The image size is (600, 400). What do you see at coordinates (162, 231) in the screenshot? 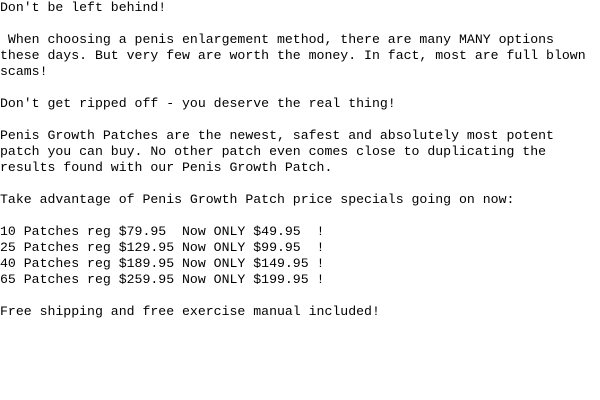
I see `price-list-item: 10 Patches reg $79.95 Now ONLY $49.95 !` at bounding box center [162, 231].